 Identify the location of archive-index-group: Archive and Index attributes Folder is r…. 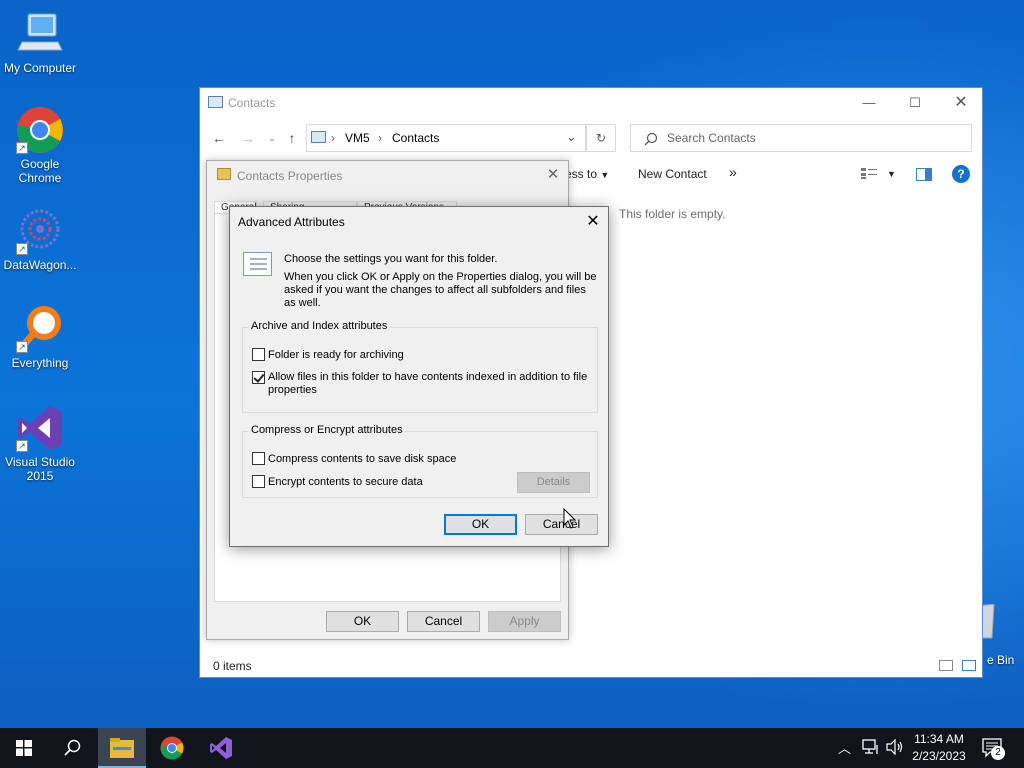
(420, 366).